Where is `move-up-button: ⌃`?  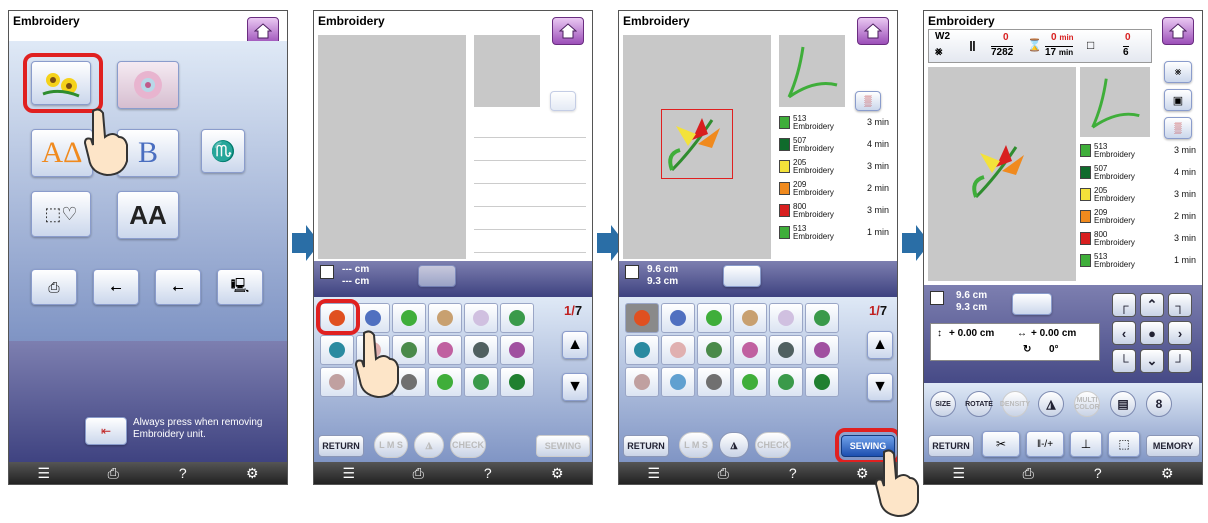 move-up-button: ⌃ is located at coordinates (1152, 305).